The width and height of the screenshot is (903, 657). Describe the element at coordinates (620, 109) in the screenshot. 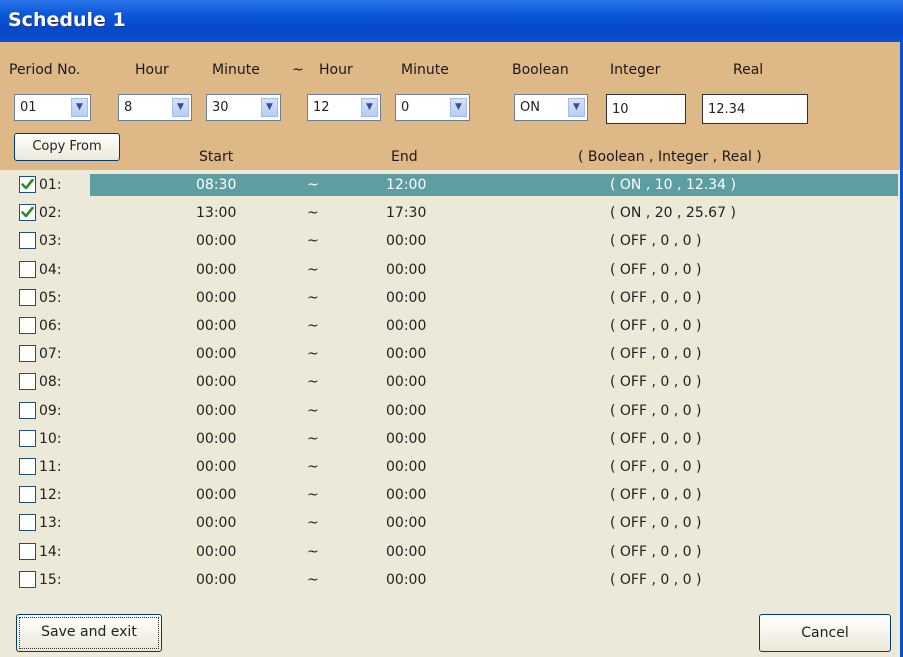

I see `integer-value: 10` at that location.